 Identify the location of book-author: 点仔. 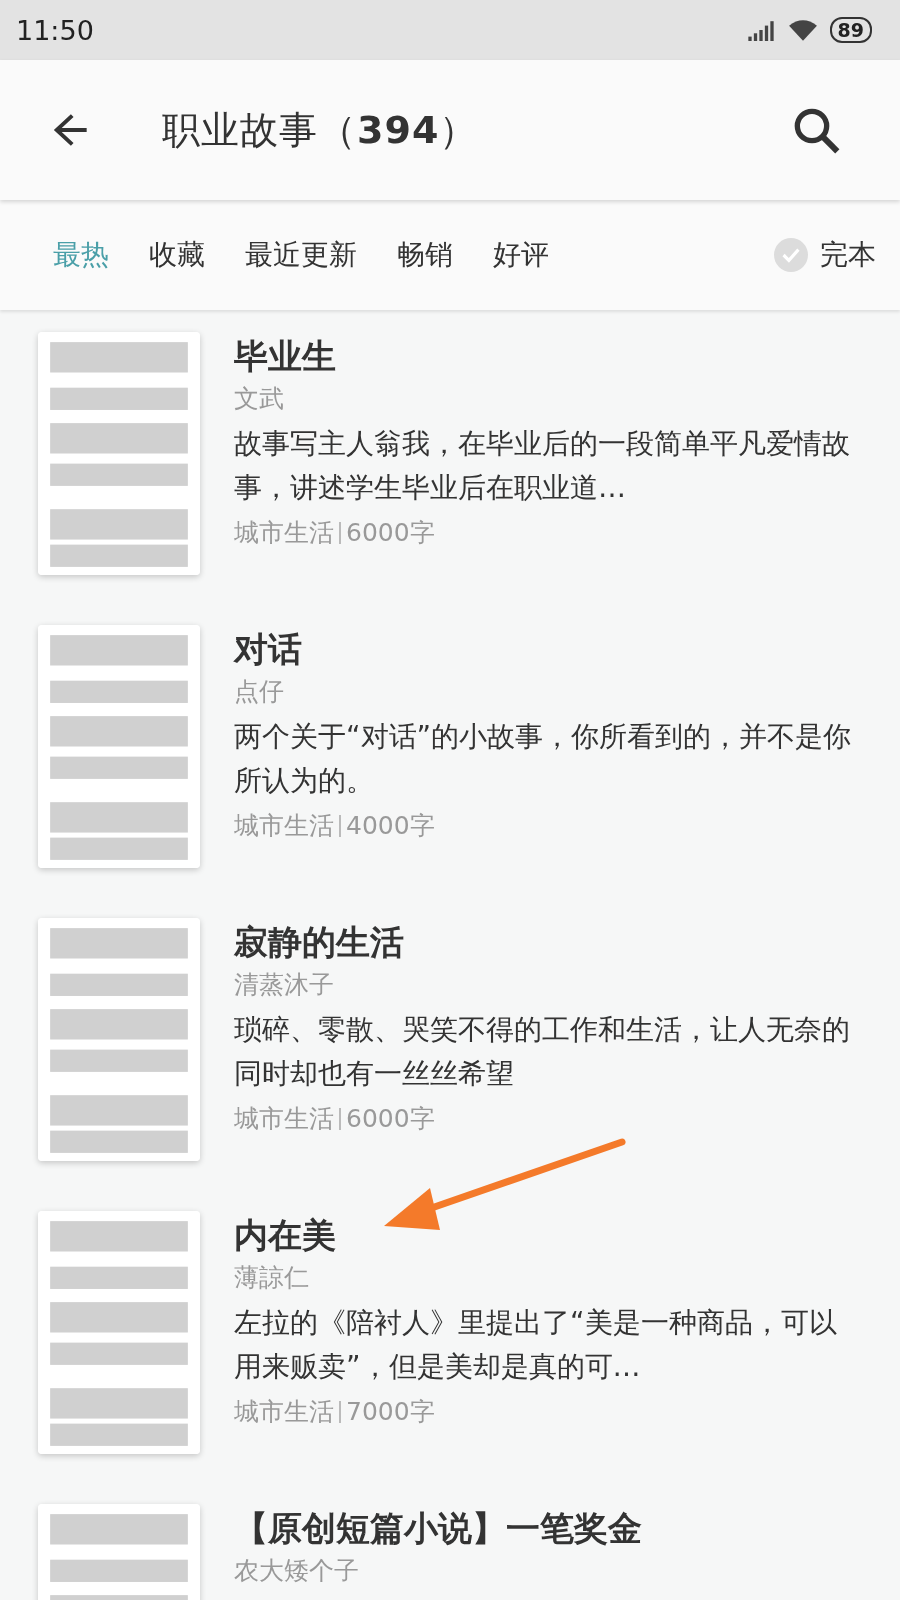
(259, 692).